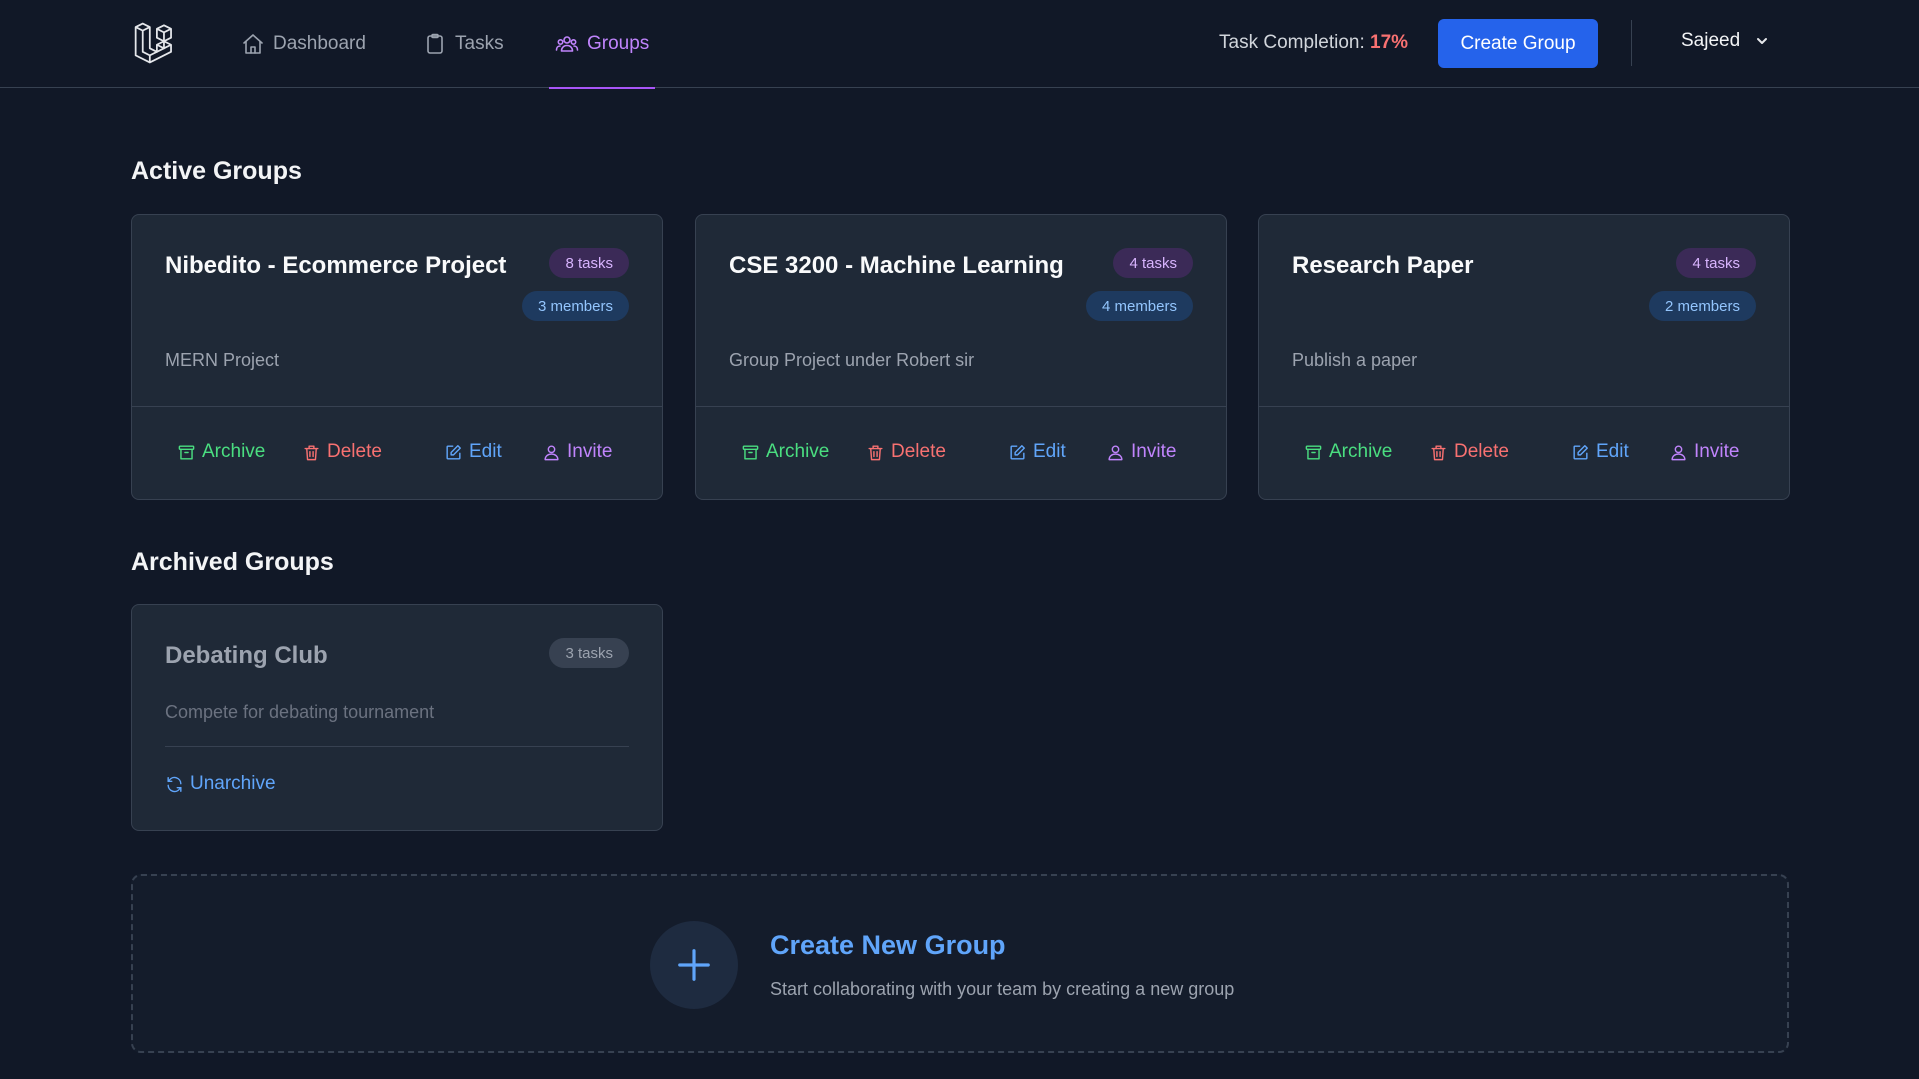 This screenshot has width=1919, height=1079. What do you see at coordinates (1762, 41) in the screenshot?
I see `chevron-down-icon` at bounding box center [1762, 41].